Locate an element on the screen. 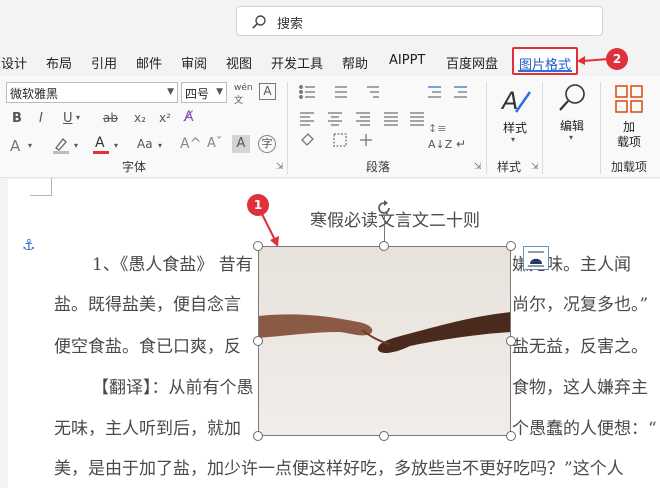 Image resolution: width=660 pixels, height=488 pixels. underline-icon: U is located at coordinates (68, 118).